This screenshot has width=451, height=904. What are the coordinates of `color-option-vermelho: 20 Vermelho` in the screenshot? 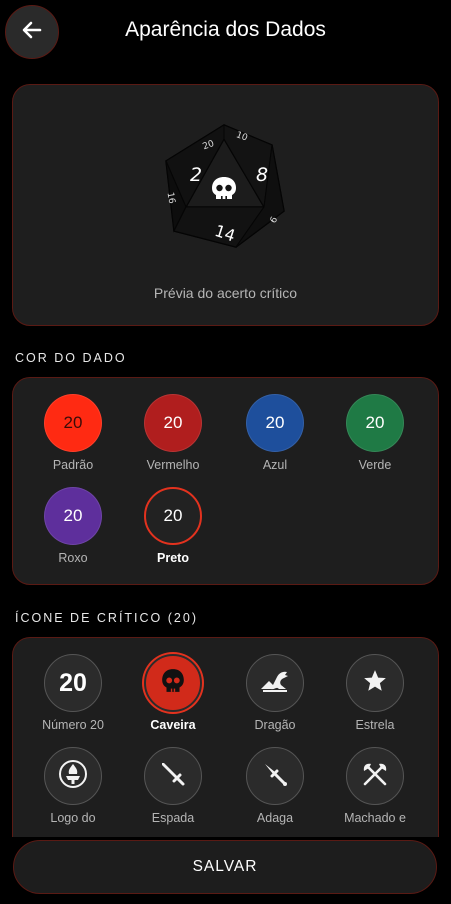 It's located at (173, 433).